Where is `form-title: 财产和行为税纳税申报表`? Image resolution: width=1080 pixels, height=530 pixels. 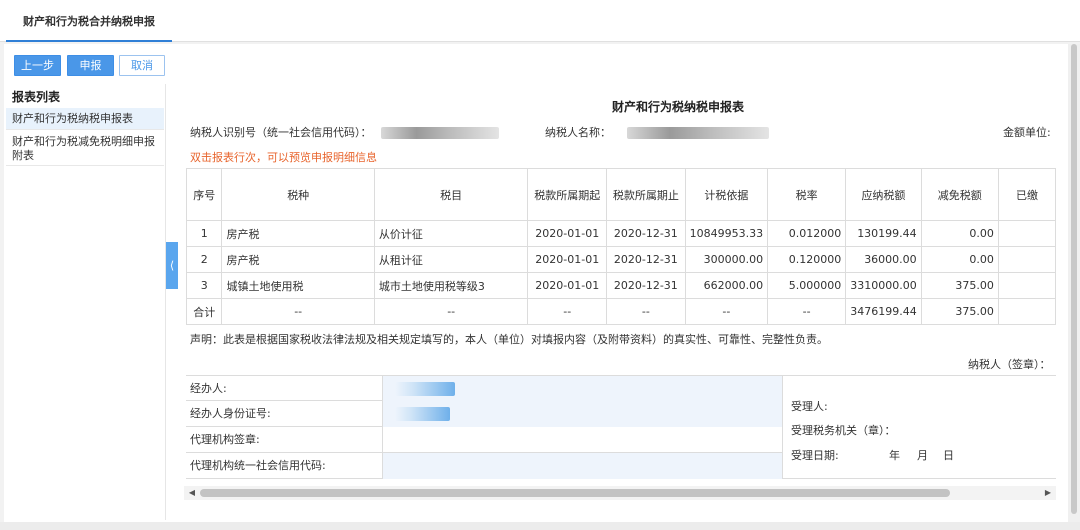
form-title: 财产和行为税纳税申报表 is located at coordinates (677, 107).